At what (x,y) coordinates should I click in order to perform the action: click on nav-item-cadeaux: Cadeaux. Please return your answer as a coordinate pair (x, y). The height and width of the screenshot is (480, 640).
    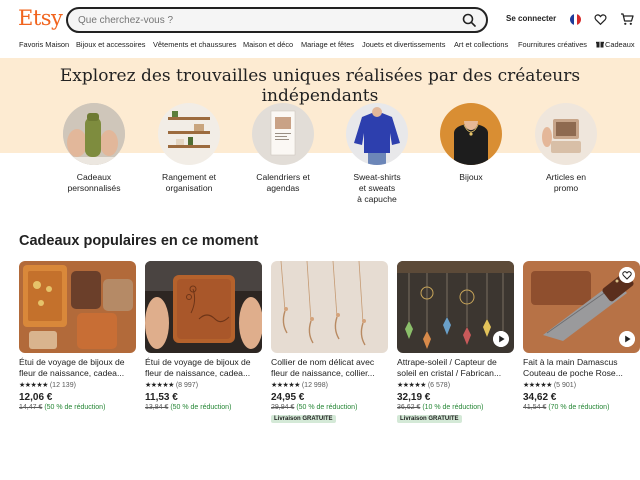
    Looking at the image, I should click on (620, 44).